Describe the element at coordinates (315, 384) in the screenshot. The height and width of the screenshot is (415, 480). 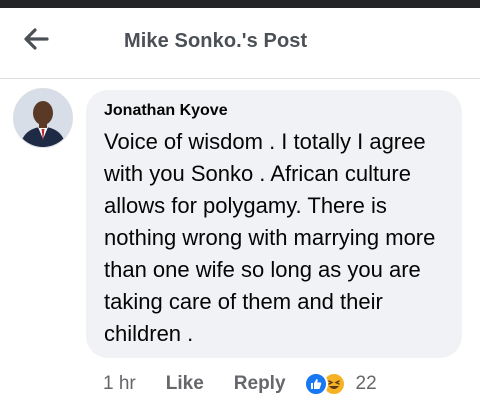
I see `like-reaction-icon` at that location.